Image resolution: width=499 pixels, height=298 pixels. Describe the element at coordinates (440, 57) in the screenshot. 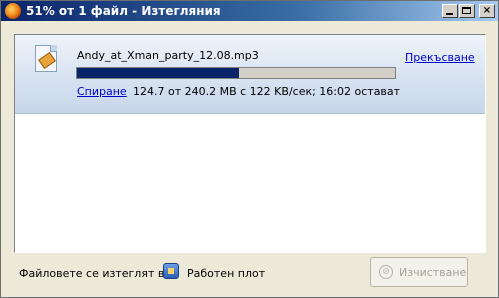

I see `cancel-link: Прекъсване` at that location.